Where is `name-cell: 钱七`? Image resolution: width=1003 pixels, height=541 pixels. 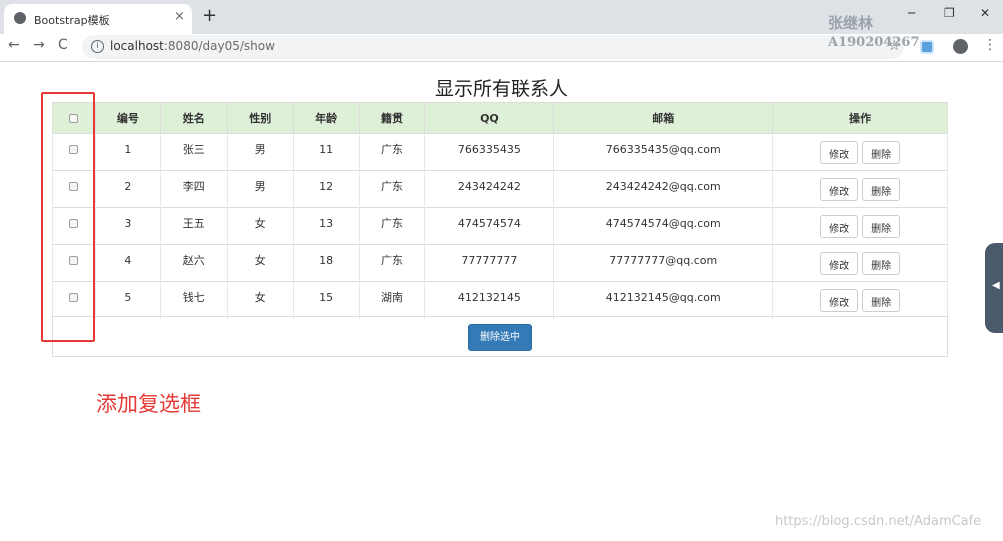
name-cell: 钱七 is located at coordinates (193, 300).